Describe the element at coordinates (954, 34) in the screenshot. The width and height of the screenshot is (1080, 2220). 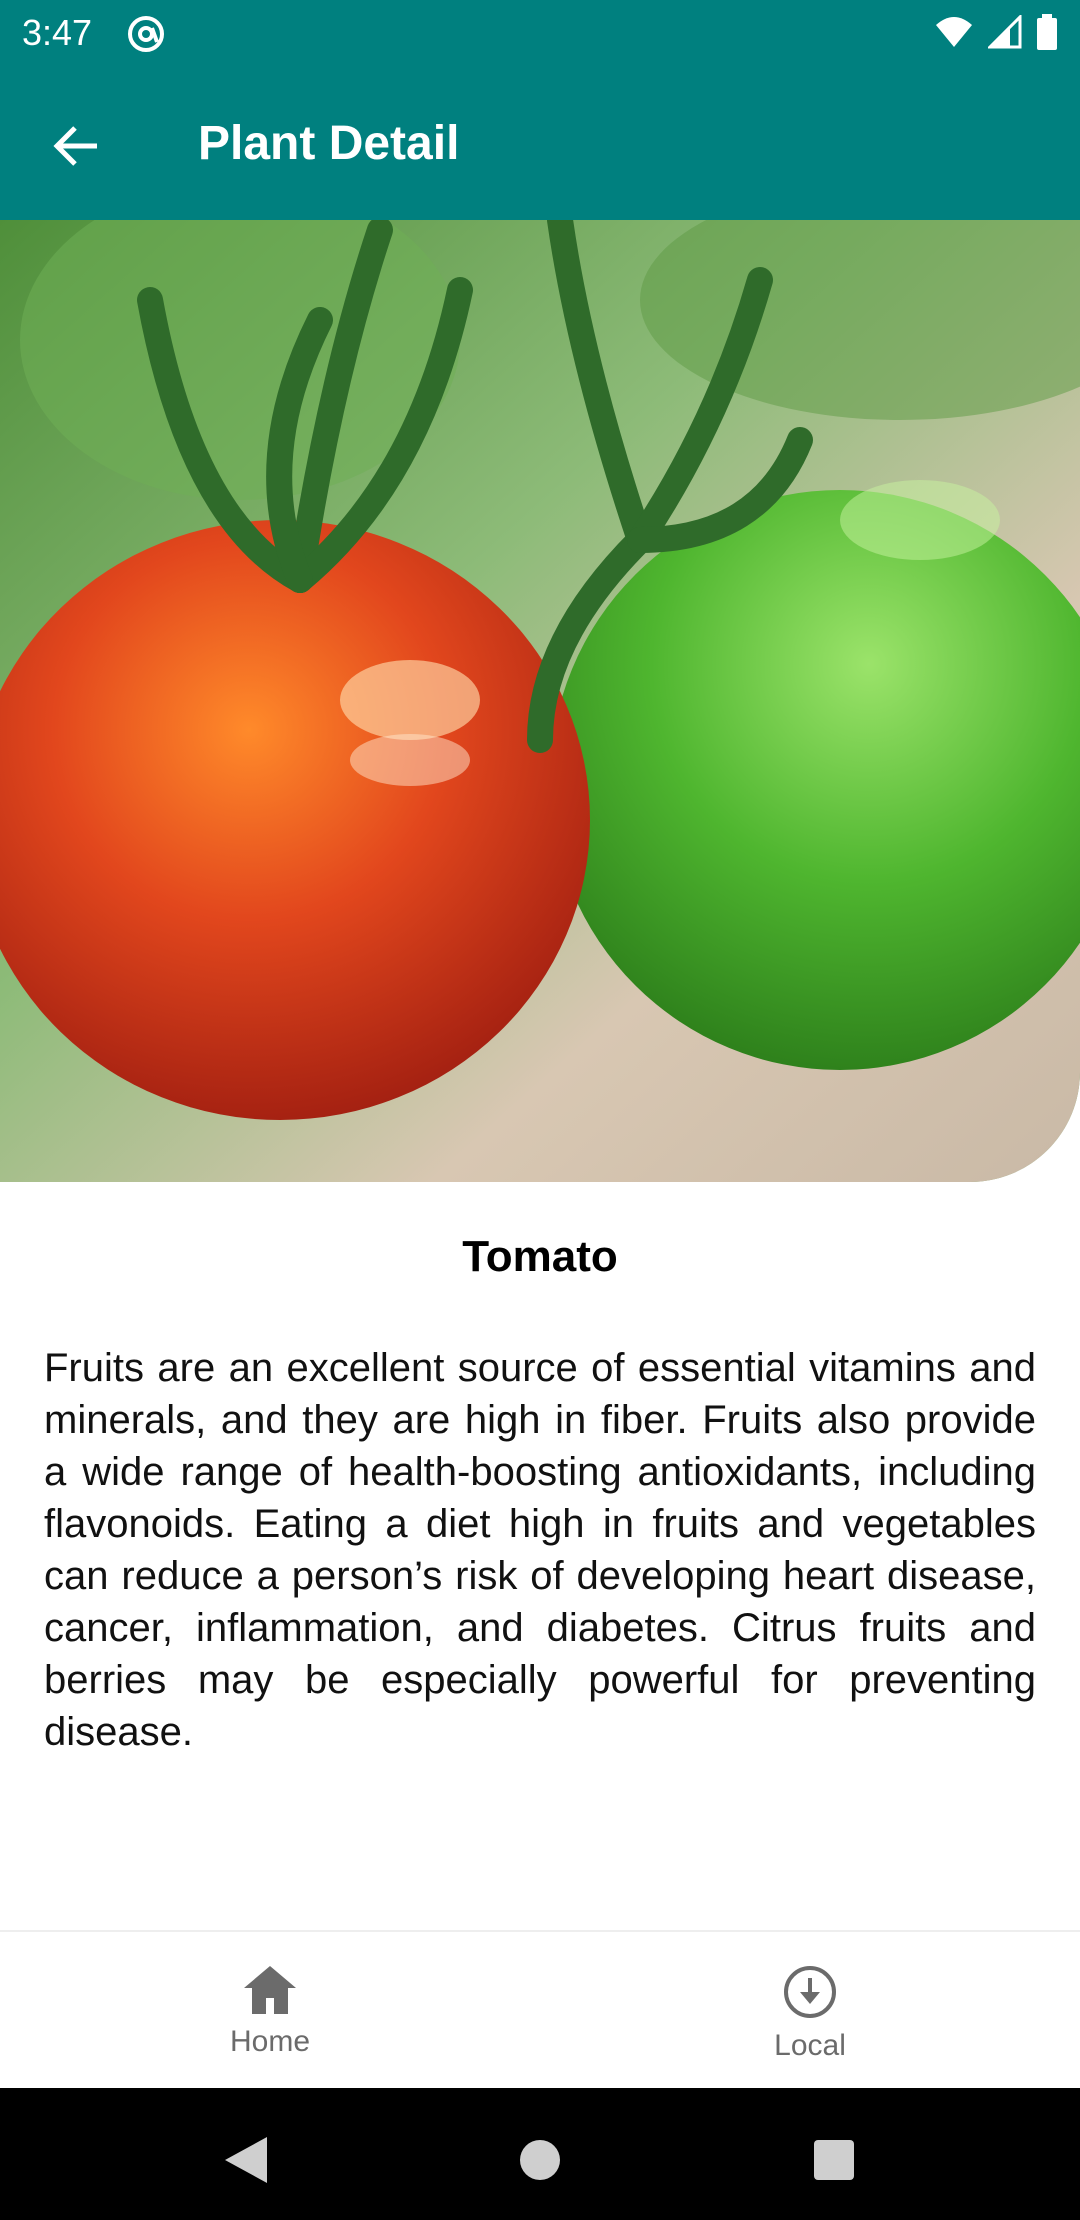
I see `wifi-icon` at that location.